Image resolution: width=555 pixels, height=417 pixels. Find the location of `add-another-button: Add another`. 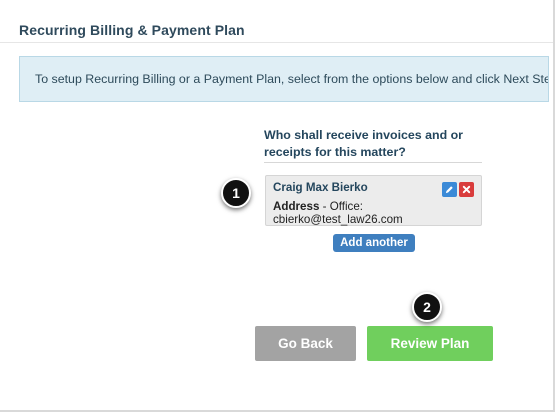

add-another-button: Add another is located at coordinates (374, 243).